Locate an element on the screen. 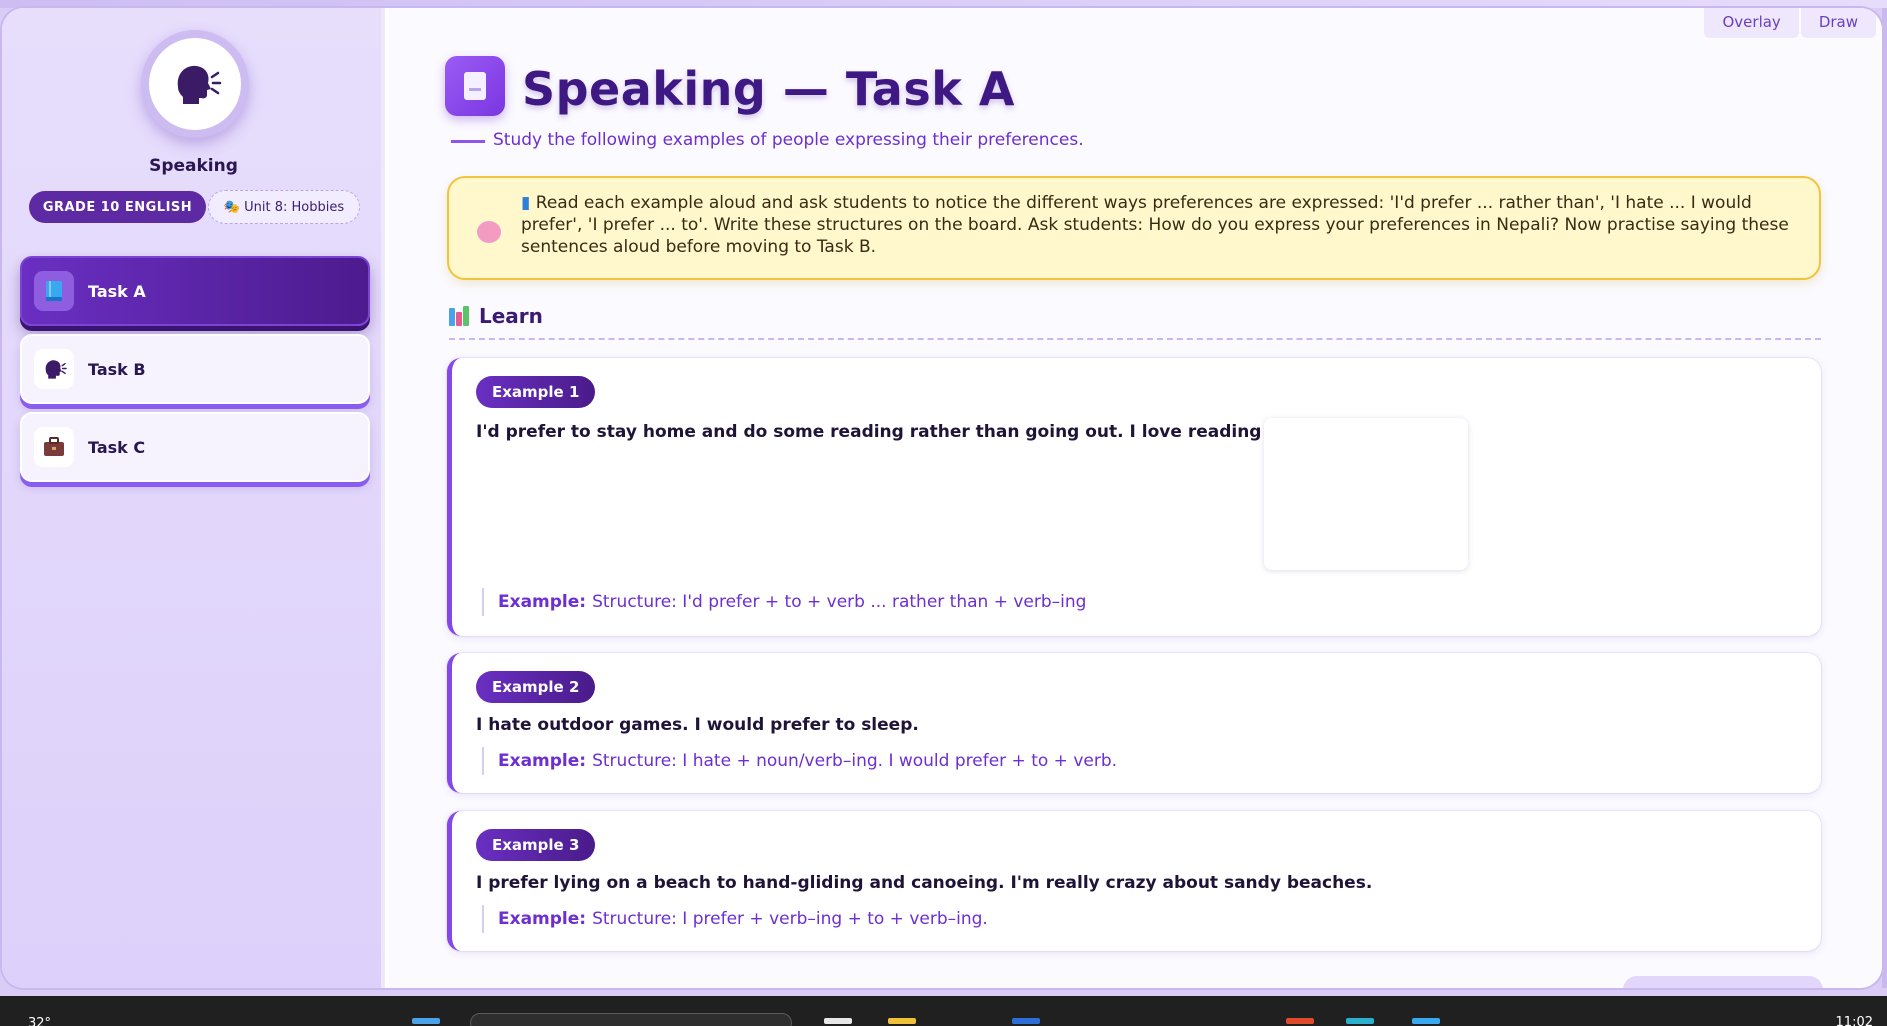 The image size is (1887, 1026). taskbar-clock: 11:02 is located at coordinates (1854, 1020).